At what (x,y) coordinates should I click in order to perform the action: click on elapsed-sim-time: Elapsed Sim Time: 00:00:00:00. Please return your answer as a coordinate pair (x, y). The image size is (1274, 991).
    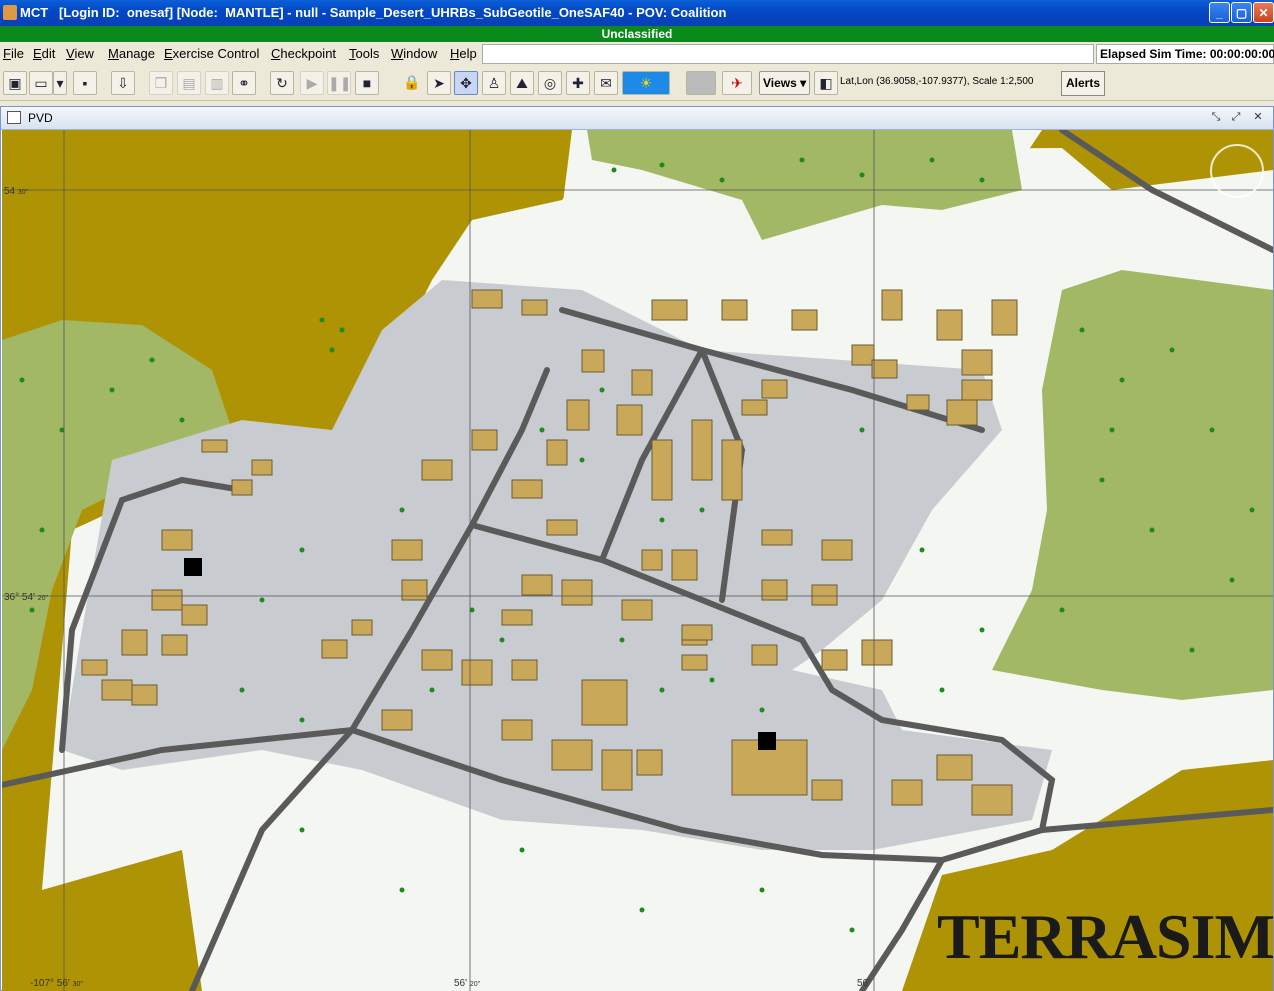
    Looking at the image, I should click on (1185, 54).